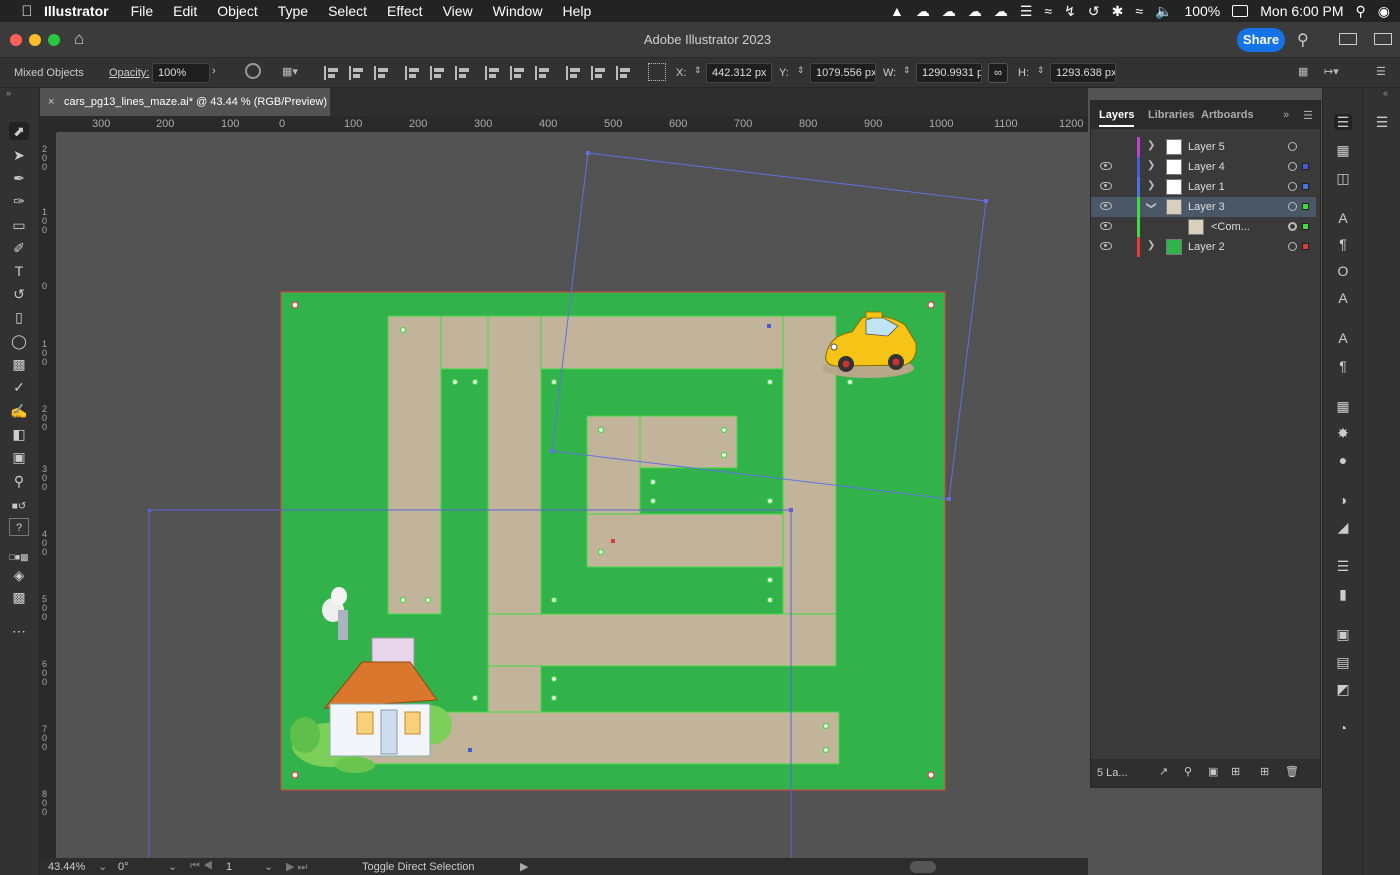 The width and height of the screenshot is (1400, 875). What do you see at coordinates (1139, 11) in the screenshot?
I see `wifi-icon: ≈` at bounding box center [1139, 11].